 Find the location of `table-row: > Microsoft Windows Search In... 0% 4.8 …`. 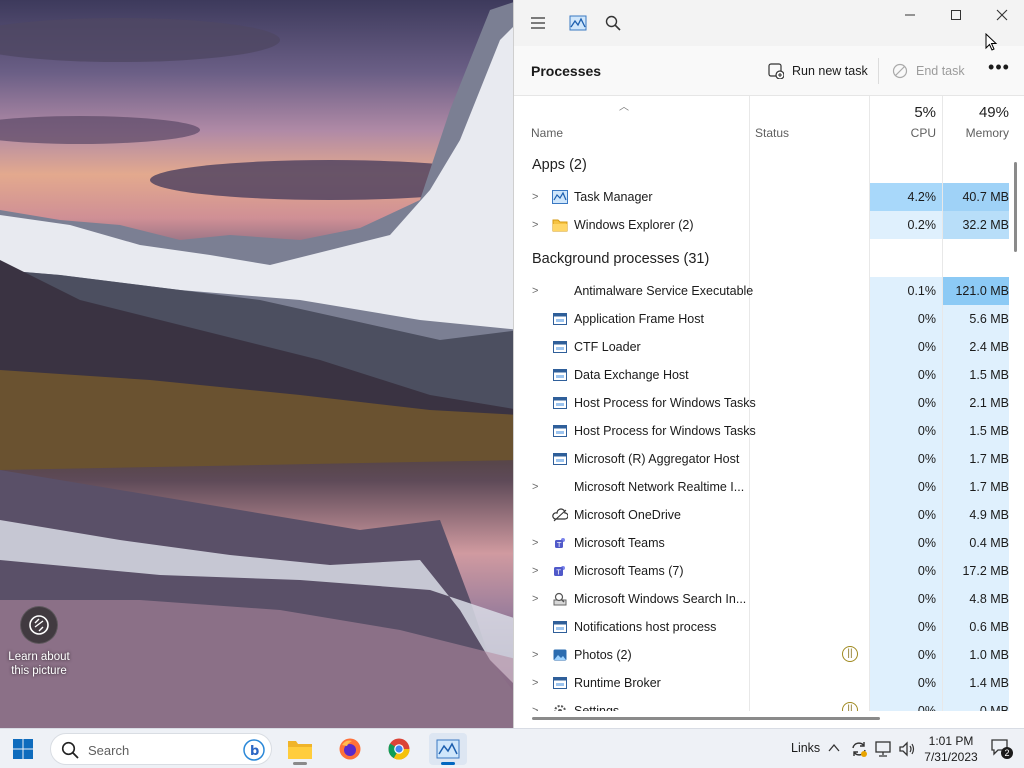

table-row: > Microsoft Windows Search In... 0% 4.8 … is located at coordinates (761, 599).